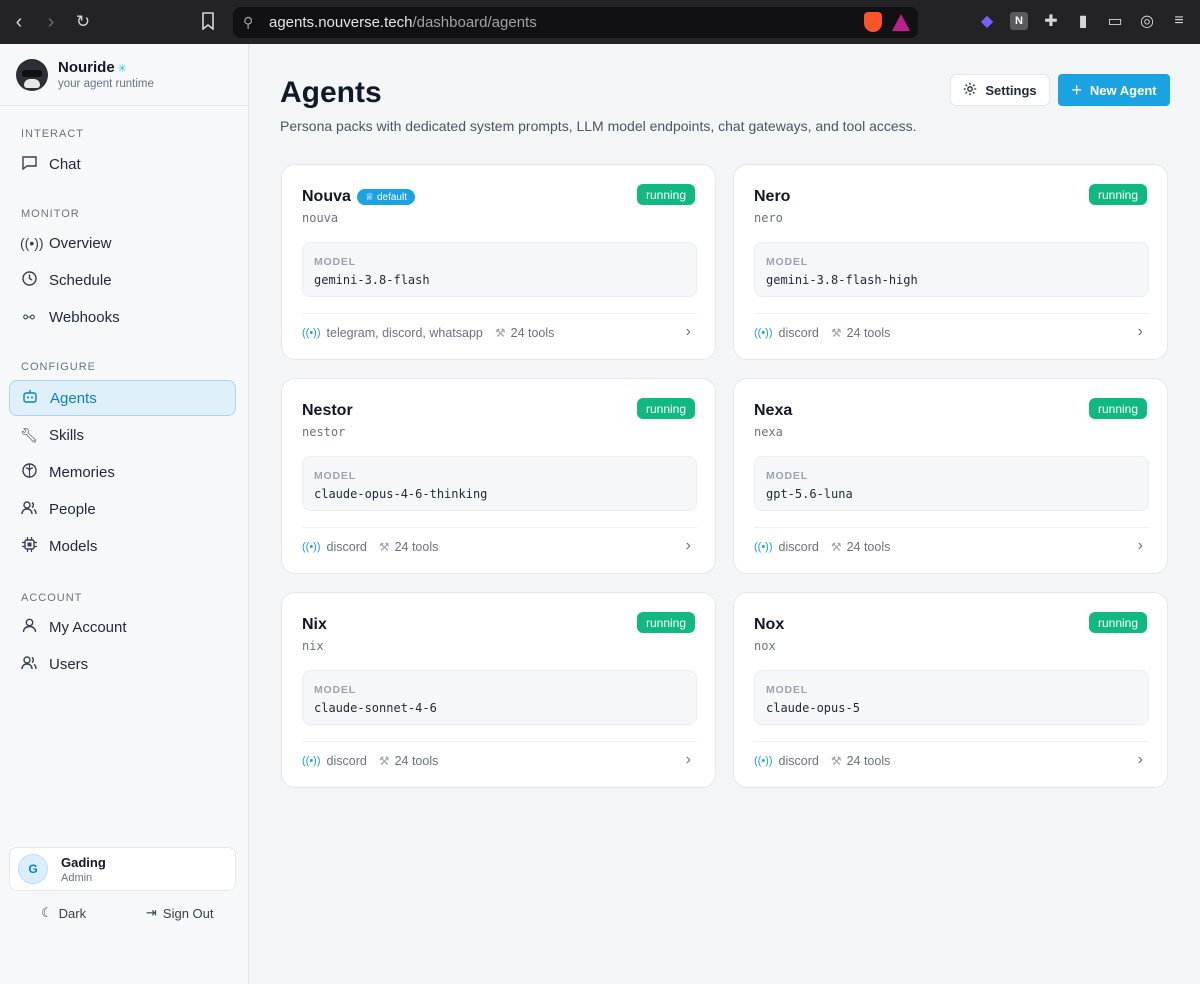 Image resolution: width=1200 pixels, height=984 pixels. What do you see at coordinates (1147, 21) in the screenshot?
I see `vpn-icon: ◎` at bounding box center [1147, 21].